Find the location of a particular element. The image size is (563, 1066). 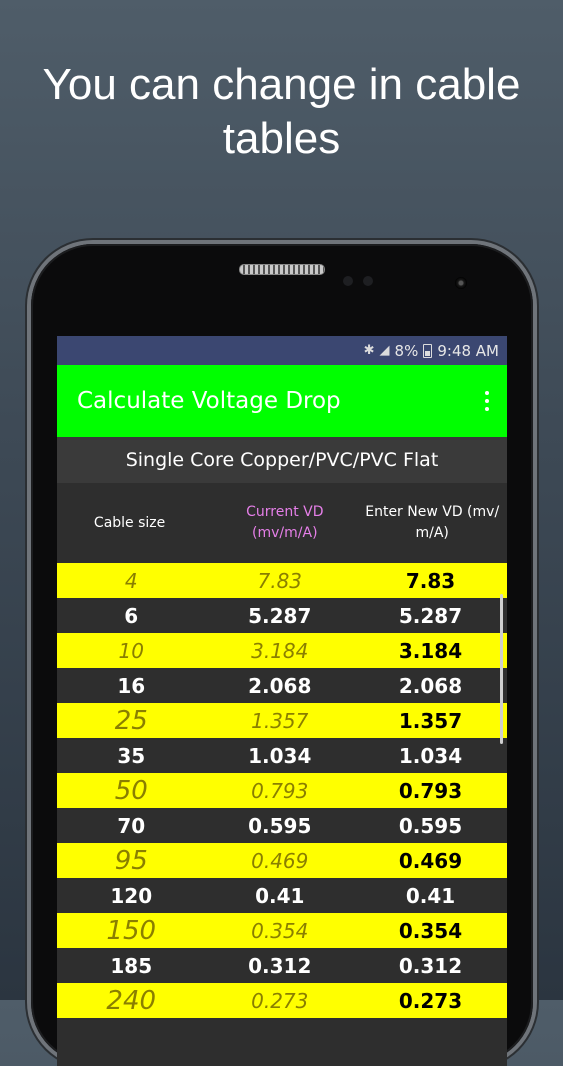

new-vd-input: 0.41 is located at coordinates (430, 896).